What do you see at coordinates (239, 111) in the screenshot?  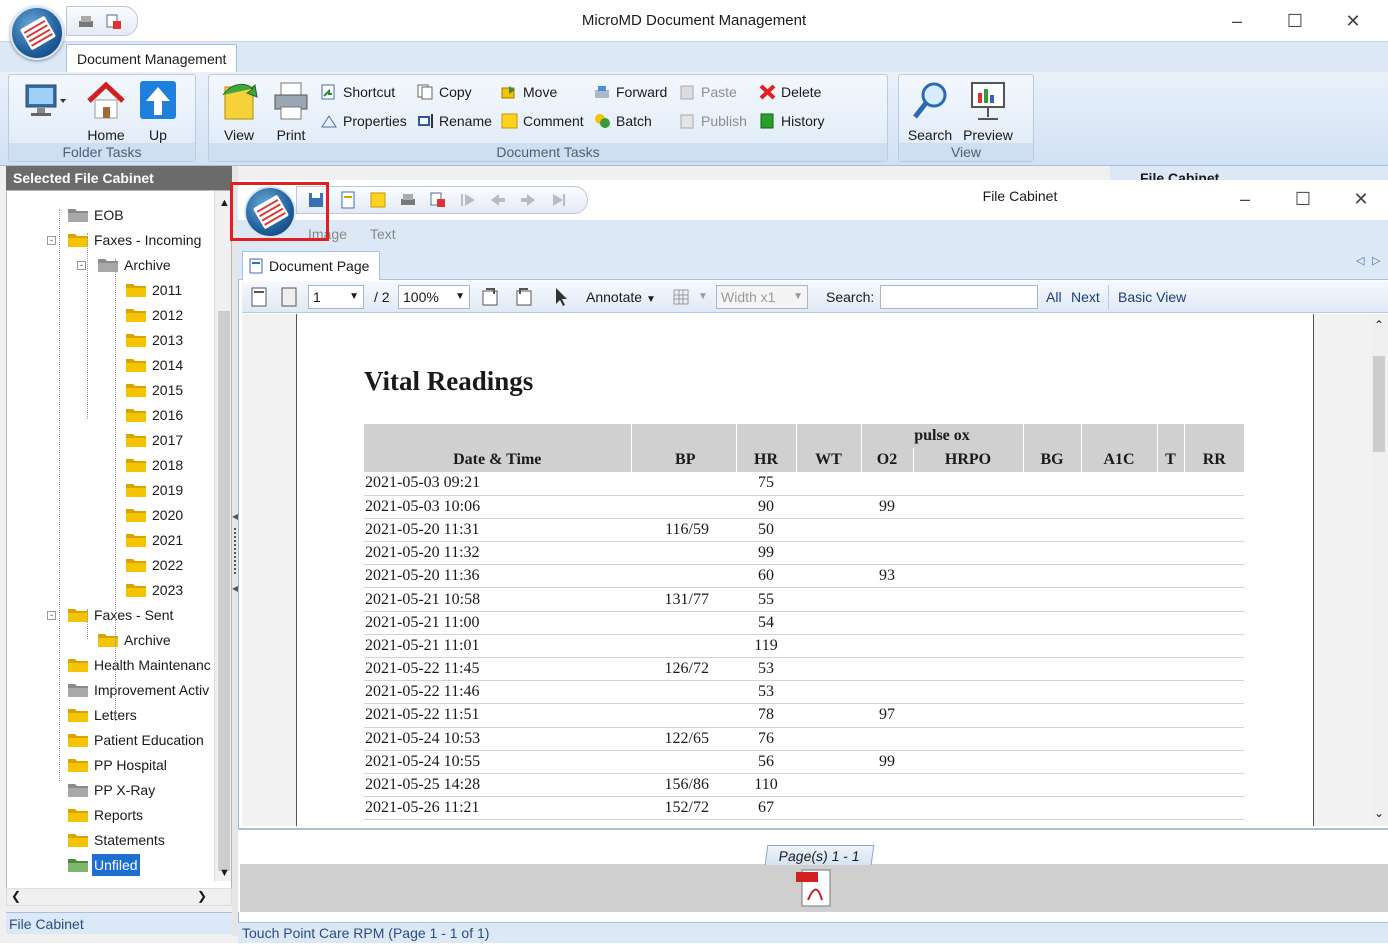 I see `view-button: View` at bounding box center [239, 111].